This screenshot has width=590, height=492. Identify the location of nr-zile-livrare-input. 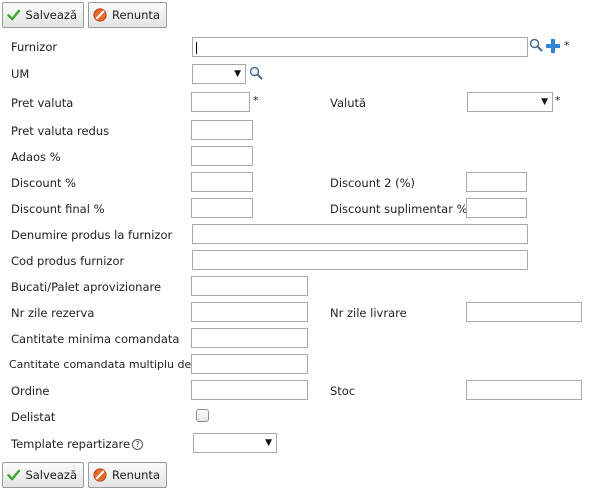
(524, 312).